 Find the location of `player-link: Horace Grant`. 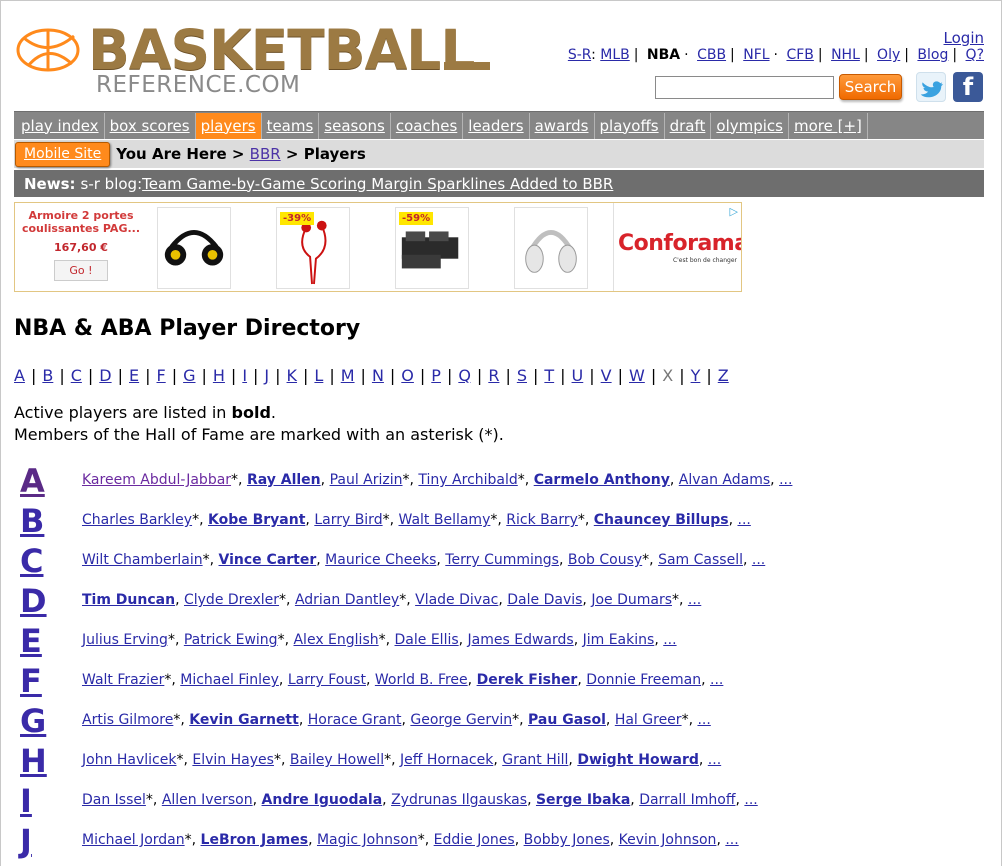

player-link: Horace Grant is located at coordinates (355, 720).